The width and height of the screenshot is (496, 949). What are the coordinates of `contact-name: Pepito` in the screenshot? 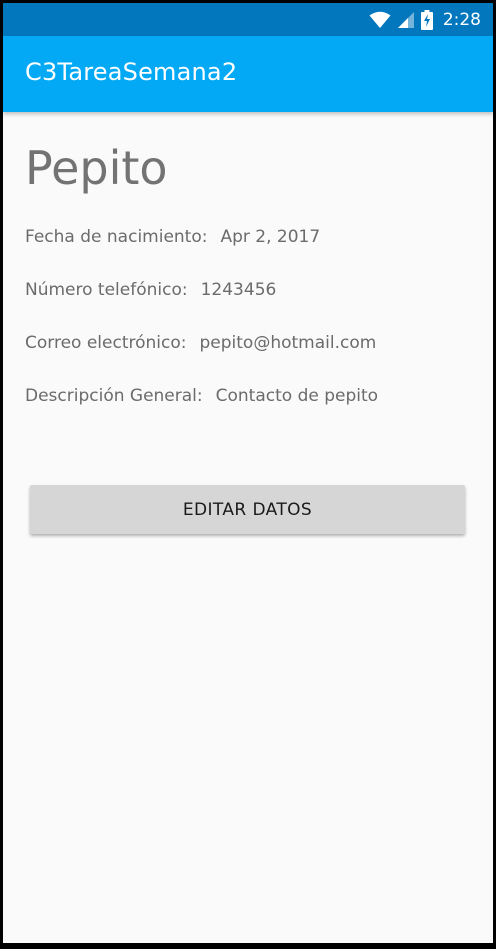 It's located at (96, 168).